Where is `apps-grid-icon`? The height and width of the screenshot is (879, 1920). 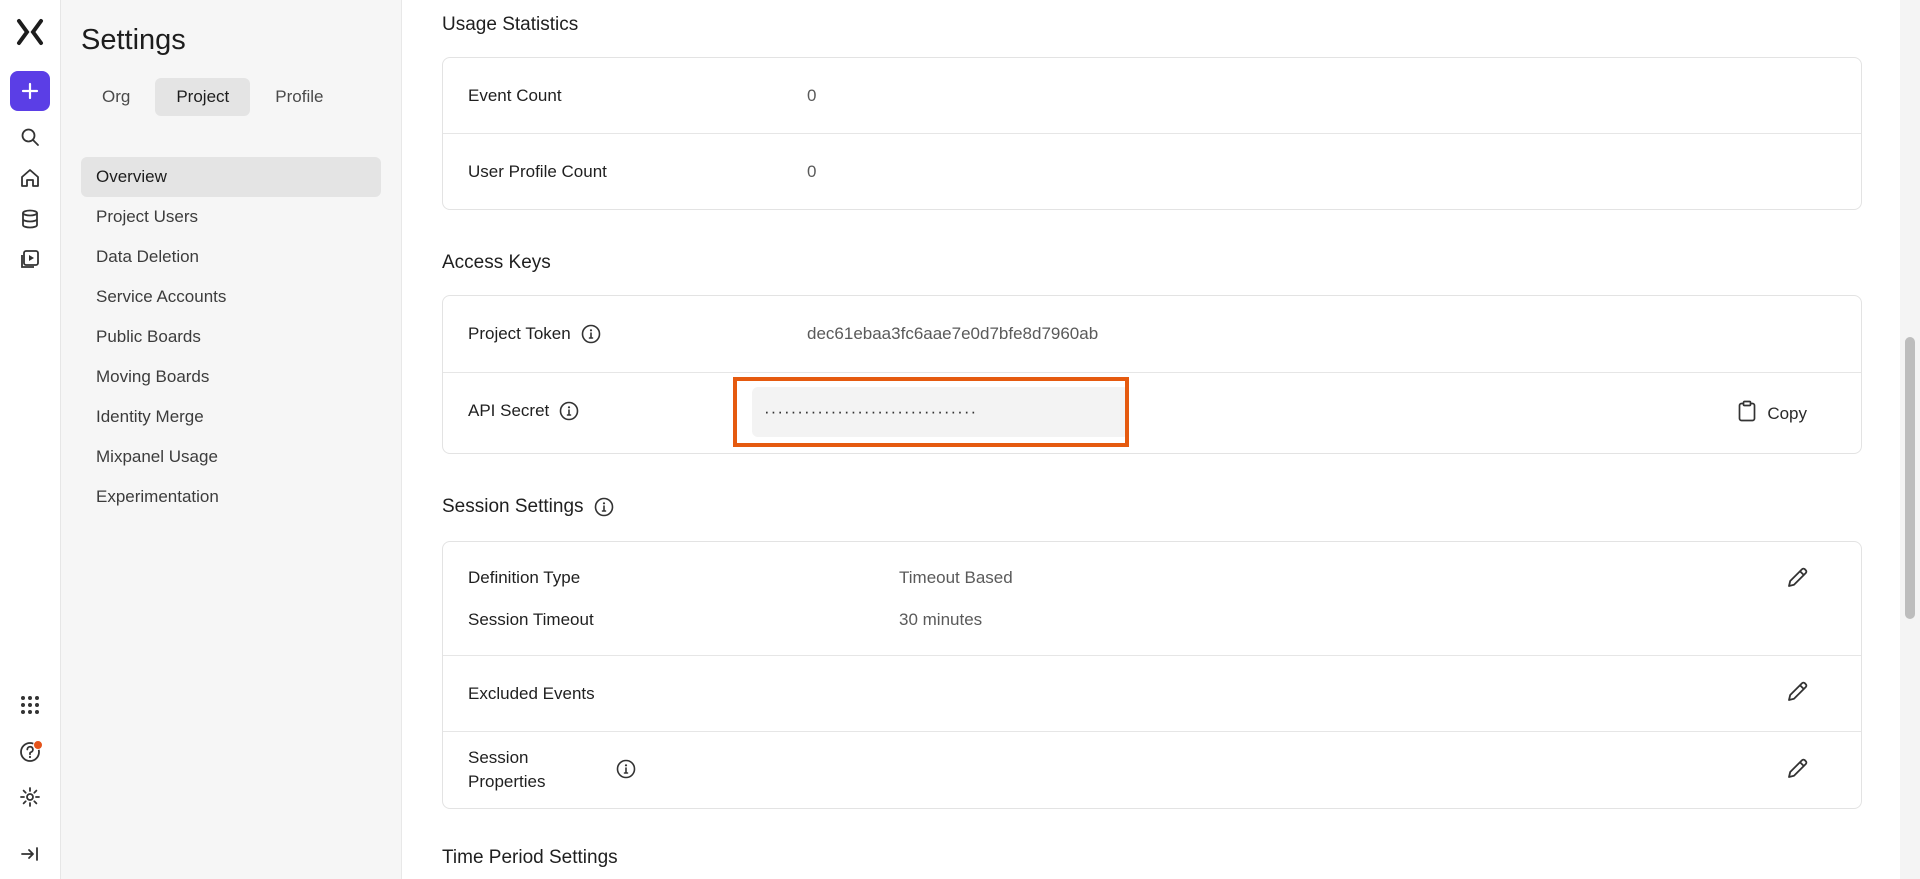 apps-grid-icon is located at coordinates (30, 705).